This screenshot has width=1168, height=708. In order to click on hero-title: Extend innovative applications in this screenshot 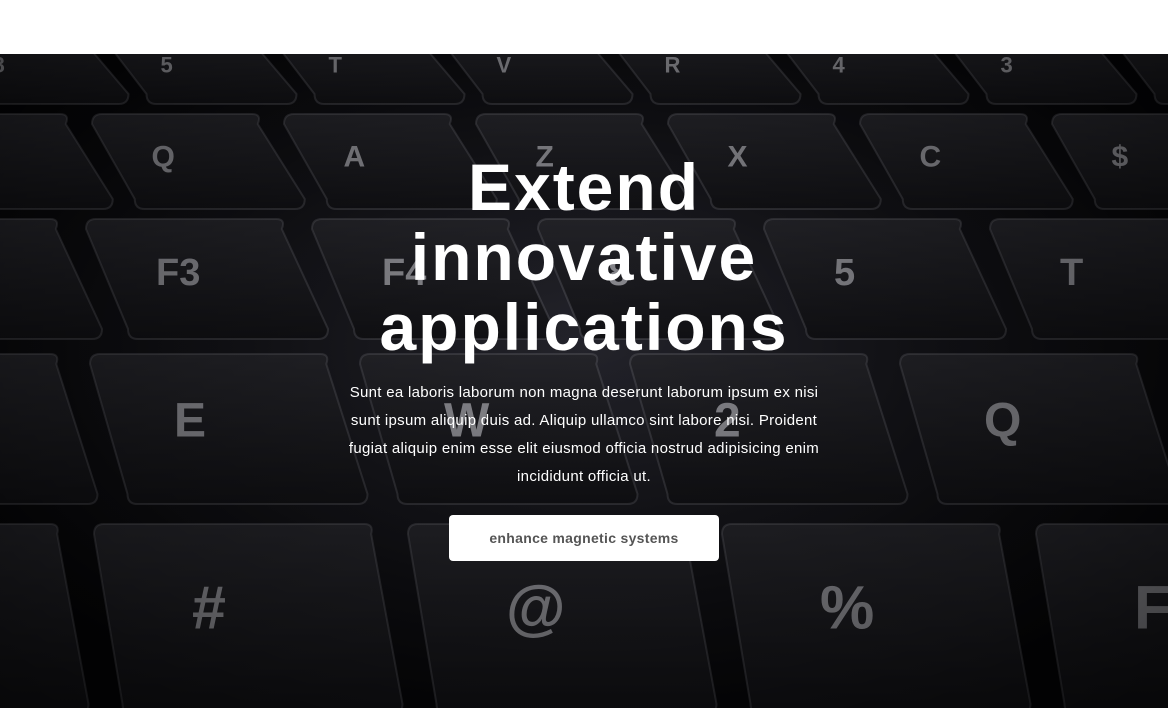, I will do `click(584, 257)`.